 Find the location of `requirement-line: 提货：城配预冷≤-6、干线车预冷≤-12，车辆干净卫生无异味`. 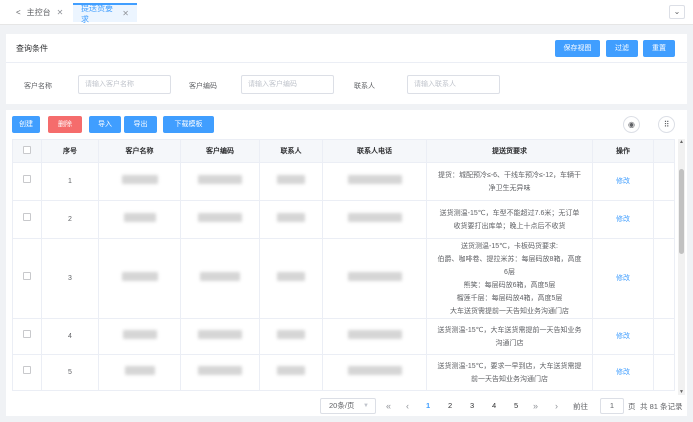

requirement-line: 提货：城配预冷≤-6、干线车预冷≤-12，车辆干净卫生无异味 is located at coordinates (509, 181).